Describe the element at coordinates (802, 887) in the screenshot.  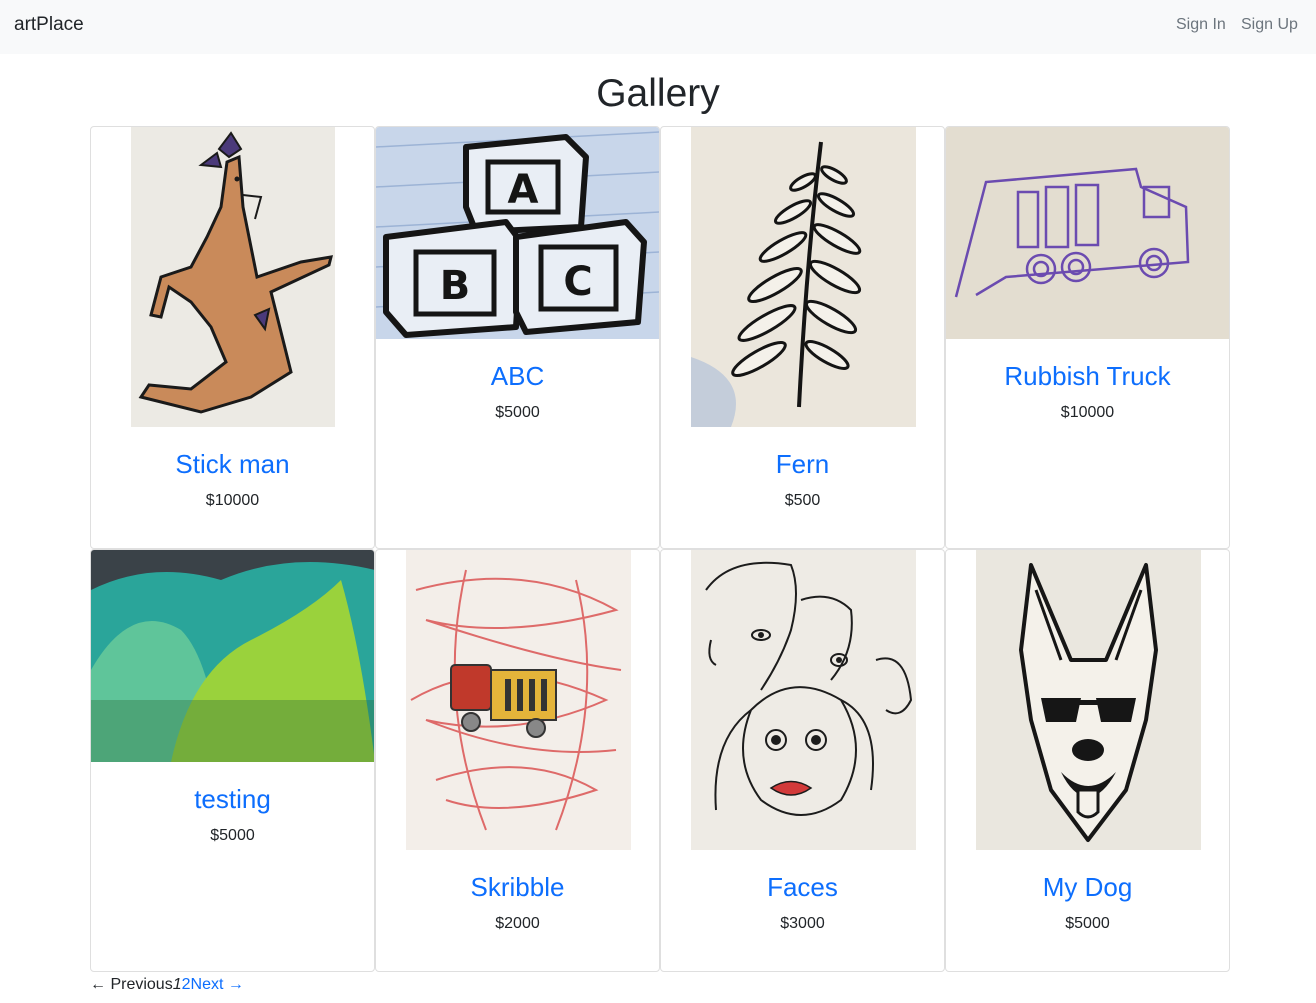
I see `card-title-link: Faces` at that location.